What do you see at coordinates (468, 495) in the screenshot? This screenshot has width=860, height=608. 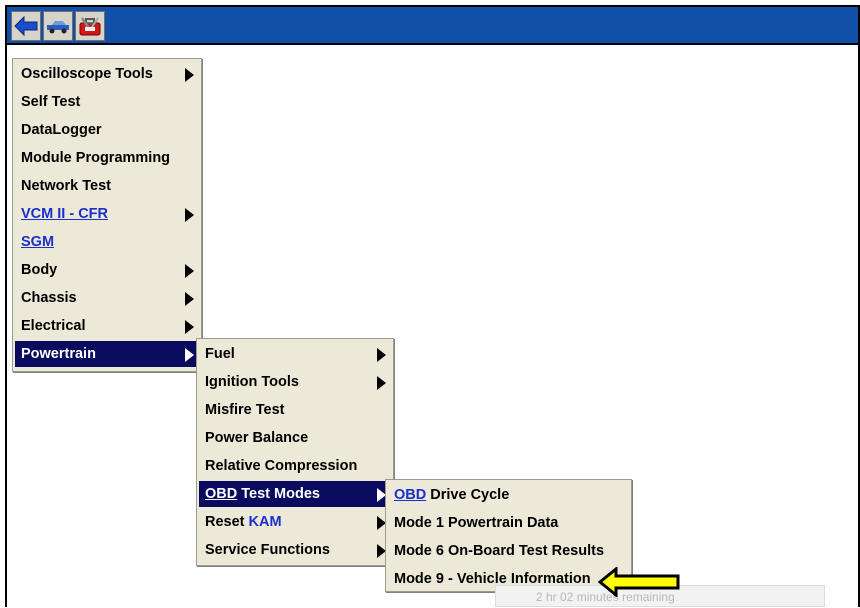 I see `menu-item-label-rest: Drive Cycle` at bounding box center [468, 495].